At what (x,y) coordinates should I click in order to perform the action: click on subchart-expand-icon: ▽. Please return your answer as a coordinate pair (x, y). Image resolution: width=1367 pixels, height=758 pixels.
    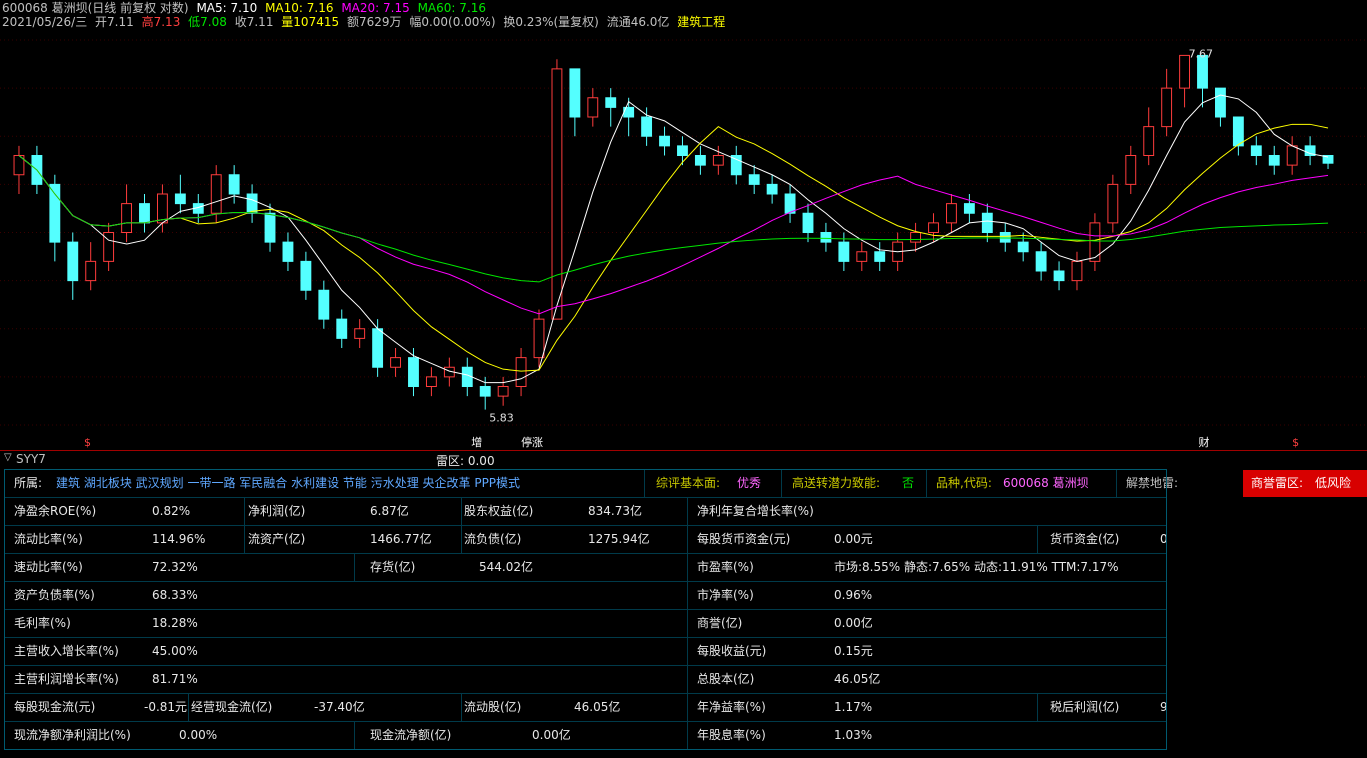
    Looking at the image, I should click on (8, 457).